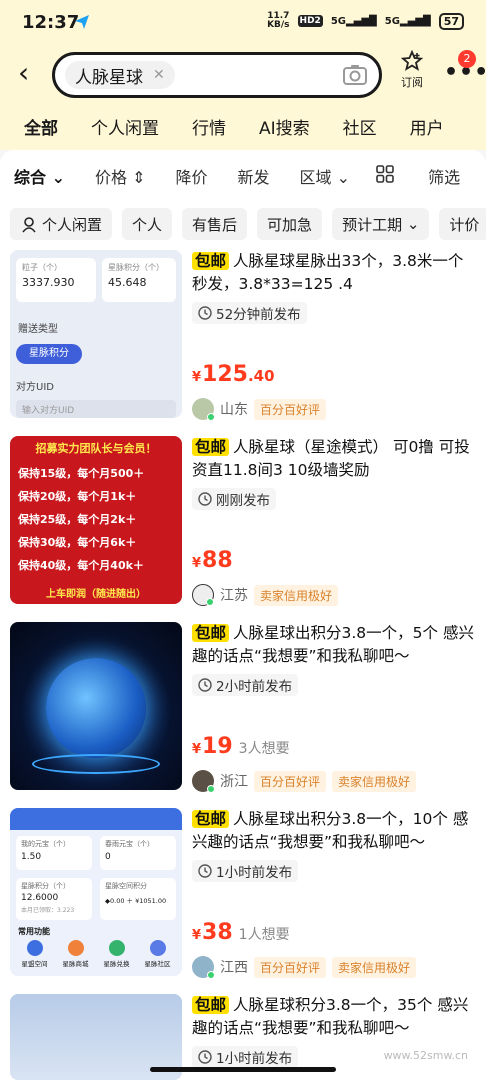  I want to click on filter-chips: 个人闲置 个人 有售后 可加急 预计工期 ⌄ 计价, so click(243, 224).